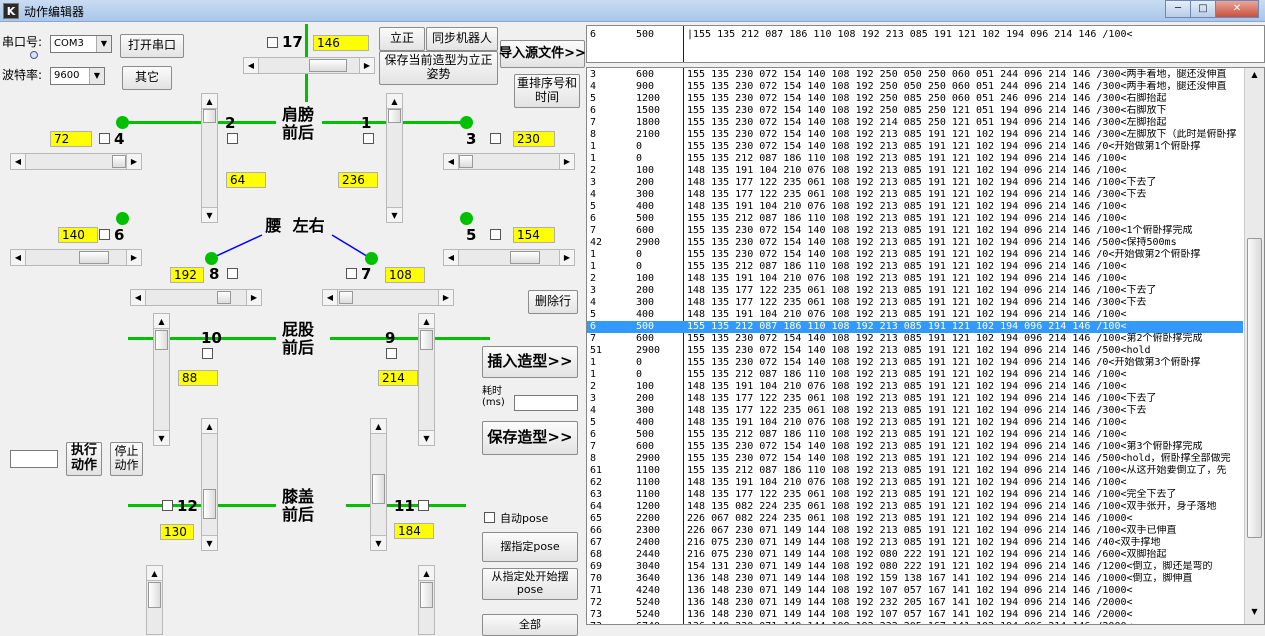  What do you see at coordinates (534, 139) in the screenshot?
I see `servo-3-value: 230` at bounding box center [534, 139].